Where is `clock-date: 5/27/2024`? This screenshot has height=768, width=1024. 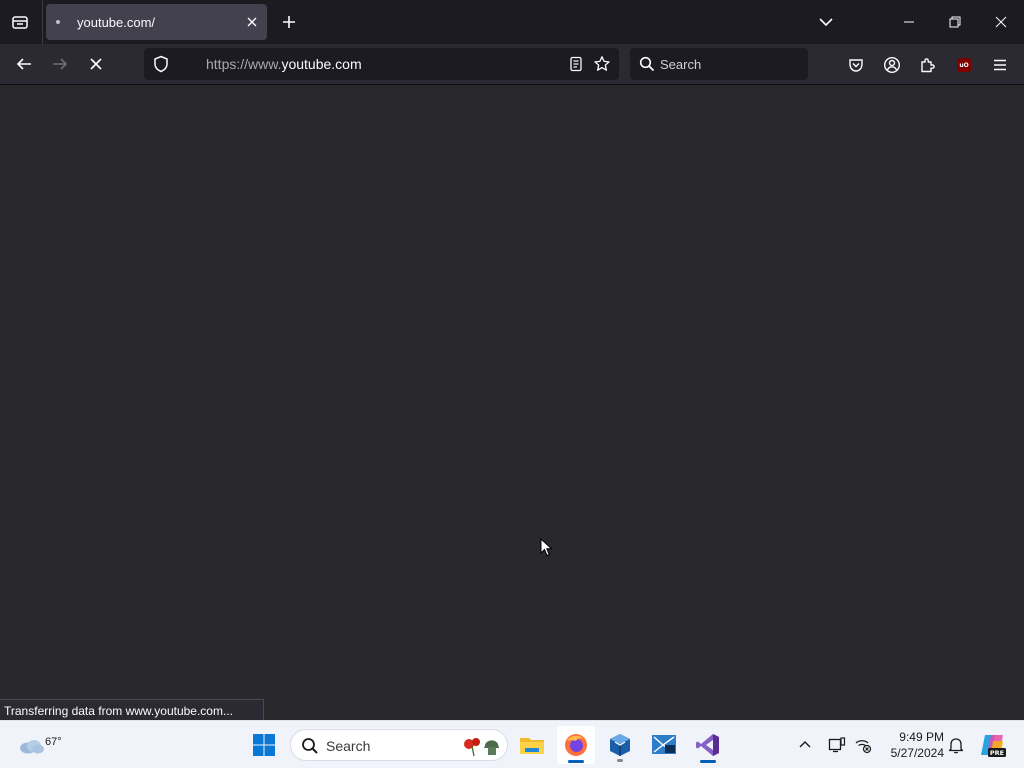 clock-date: 5/27/2024 is located at coordinates (917, 753).